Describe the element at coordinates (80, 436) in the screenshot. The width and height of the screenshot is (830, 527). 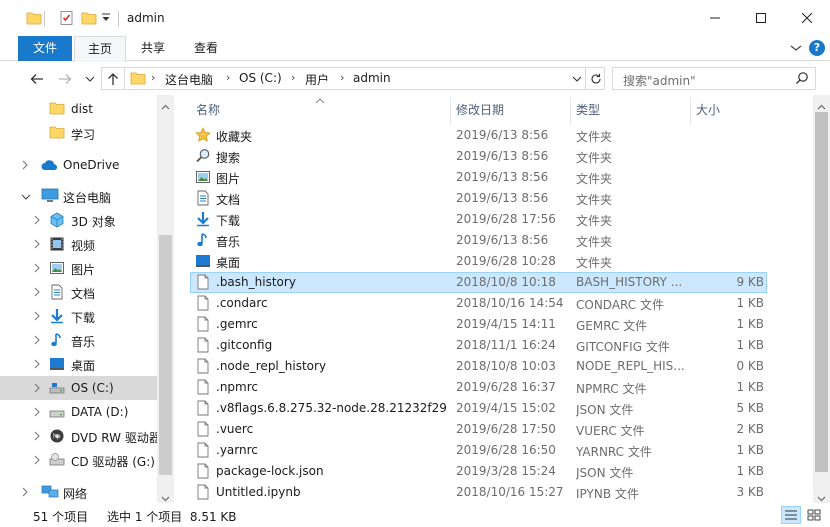
I see `sidebar-item-dvd-rw: hp DVD RW 驱动器` at that location.